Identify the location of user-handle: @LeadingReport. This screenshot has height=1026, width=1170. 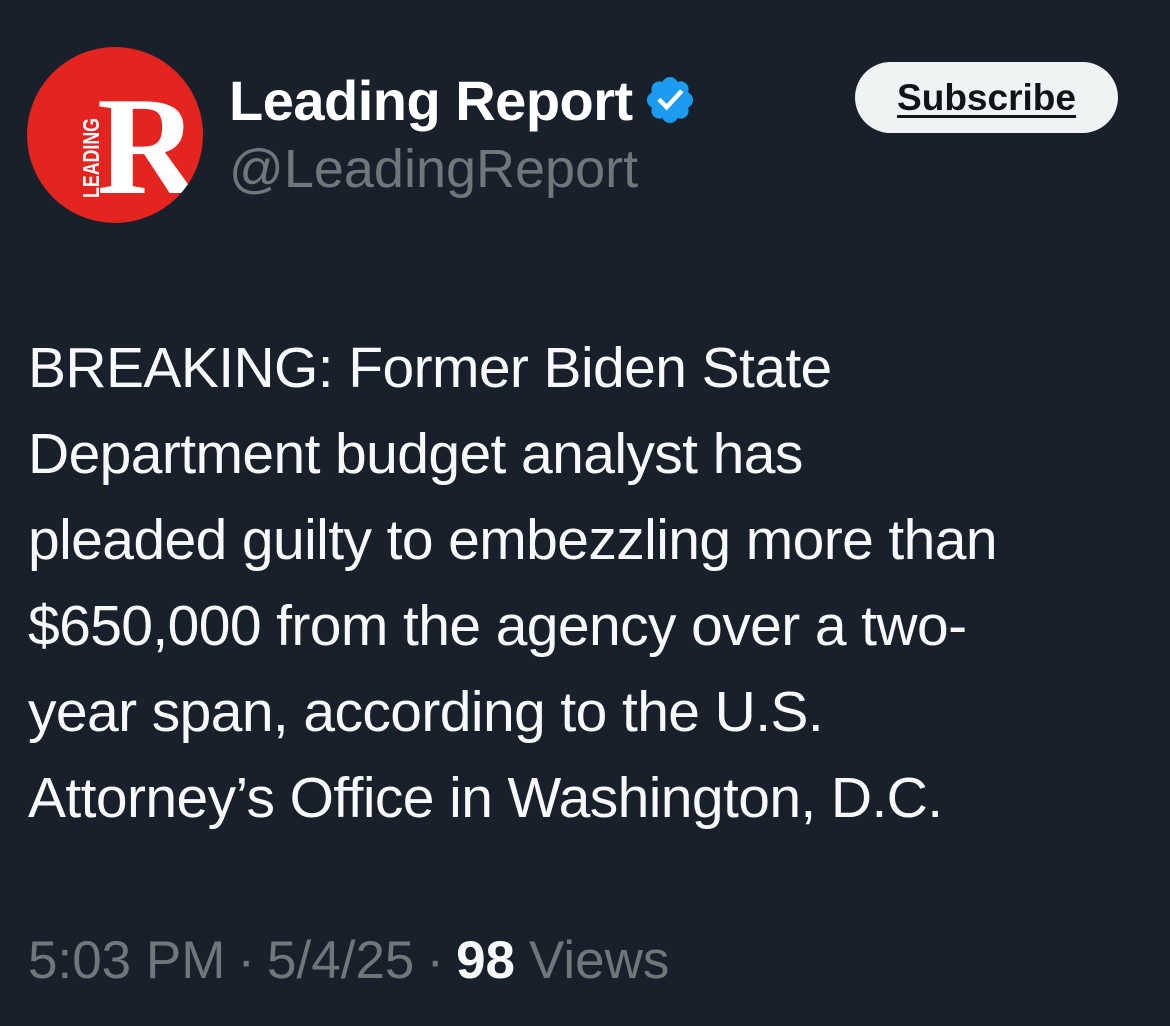
(433, 169).